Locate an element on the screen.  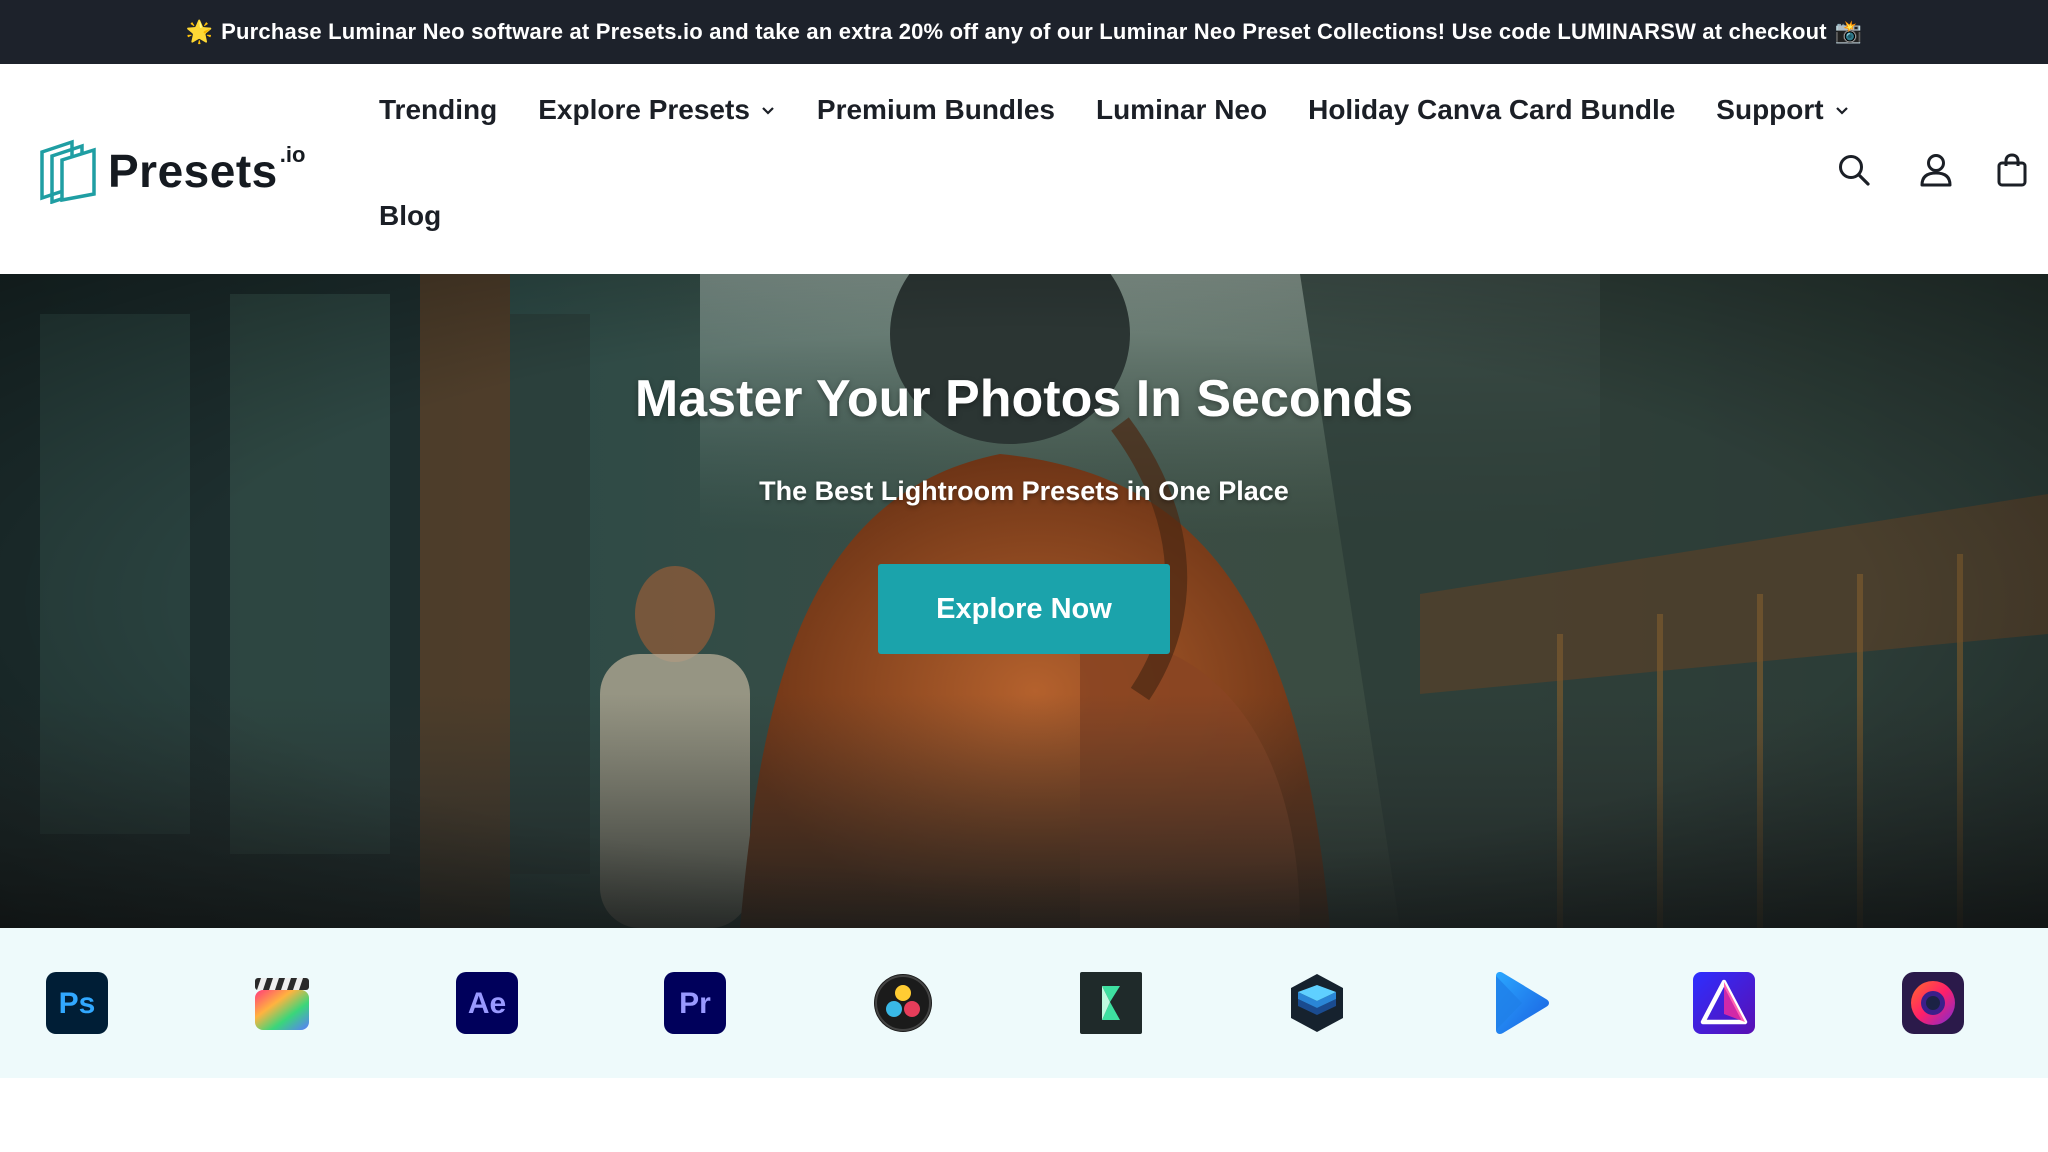
nav-holiday-canva: Holiday Canva Card Bundle is located at coordinates (1491, 110).